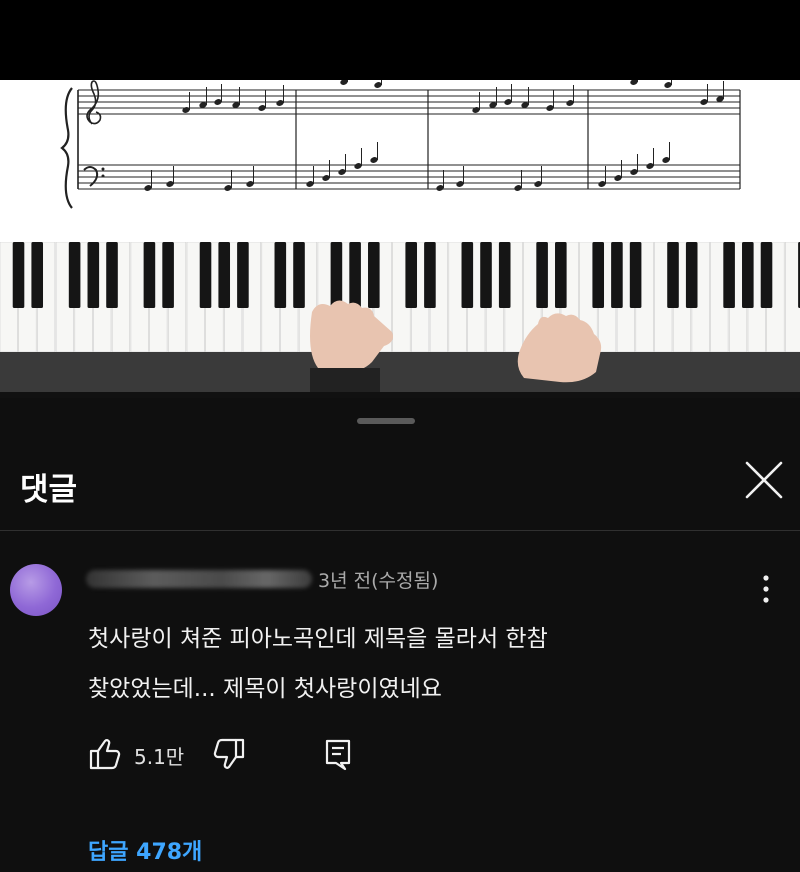  Describe the element at coordinates (792, 297) in the screenshot. I see `white-key` at that location.